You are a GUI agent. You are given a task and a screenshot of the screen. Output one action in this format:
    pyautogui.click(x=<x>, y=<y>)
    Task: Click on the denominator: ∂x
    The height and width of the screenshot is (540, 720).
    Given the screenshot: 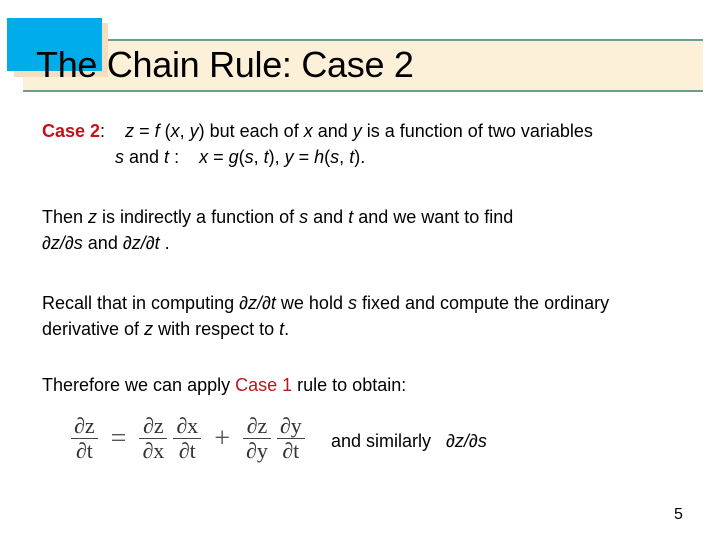 What is the action you would take?
    pyautogui.click(x=153, y=451)
    